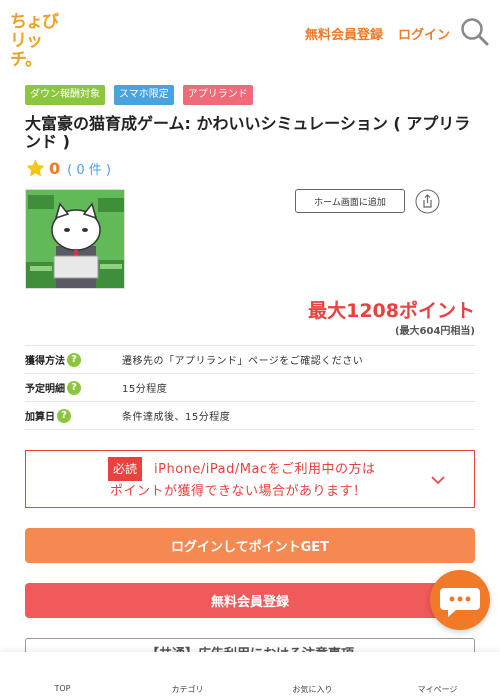 This screenshot has width=500, height=700. I want to click on rating: 0 ( 0 件 ), so click(68, 168).